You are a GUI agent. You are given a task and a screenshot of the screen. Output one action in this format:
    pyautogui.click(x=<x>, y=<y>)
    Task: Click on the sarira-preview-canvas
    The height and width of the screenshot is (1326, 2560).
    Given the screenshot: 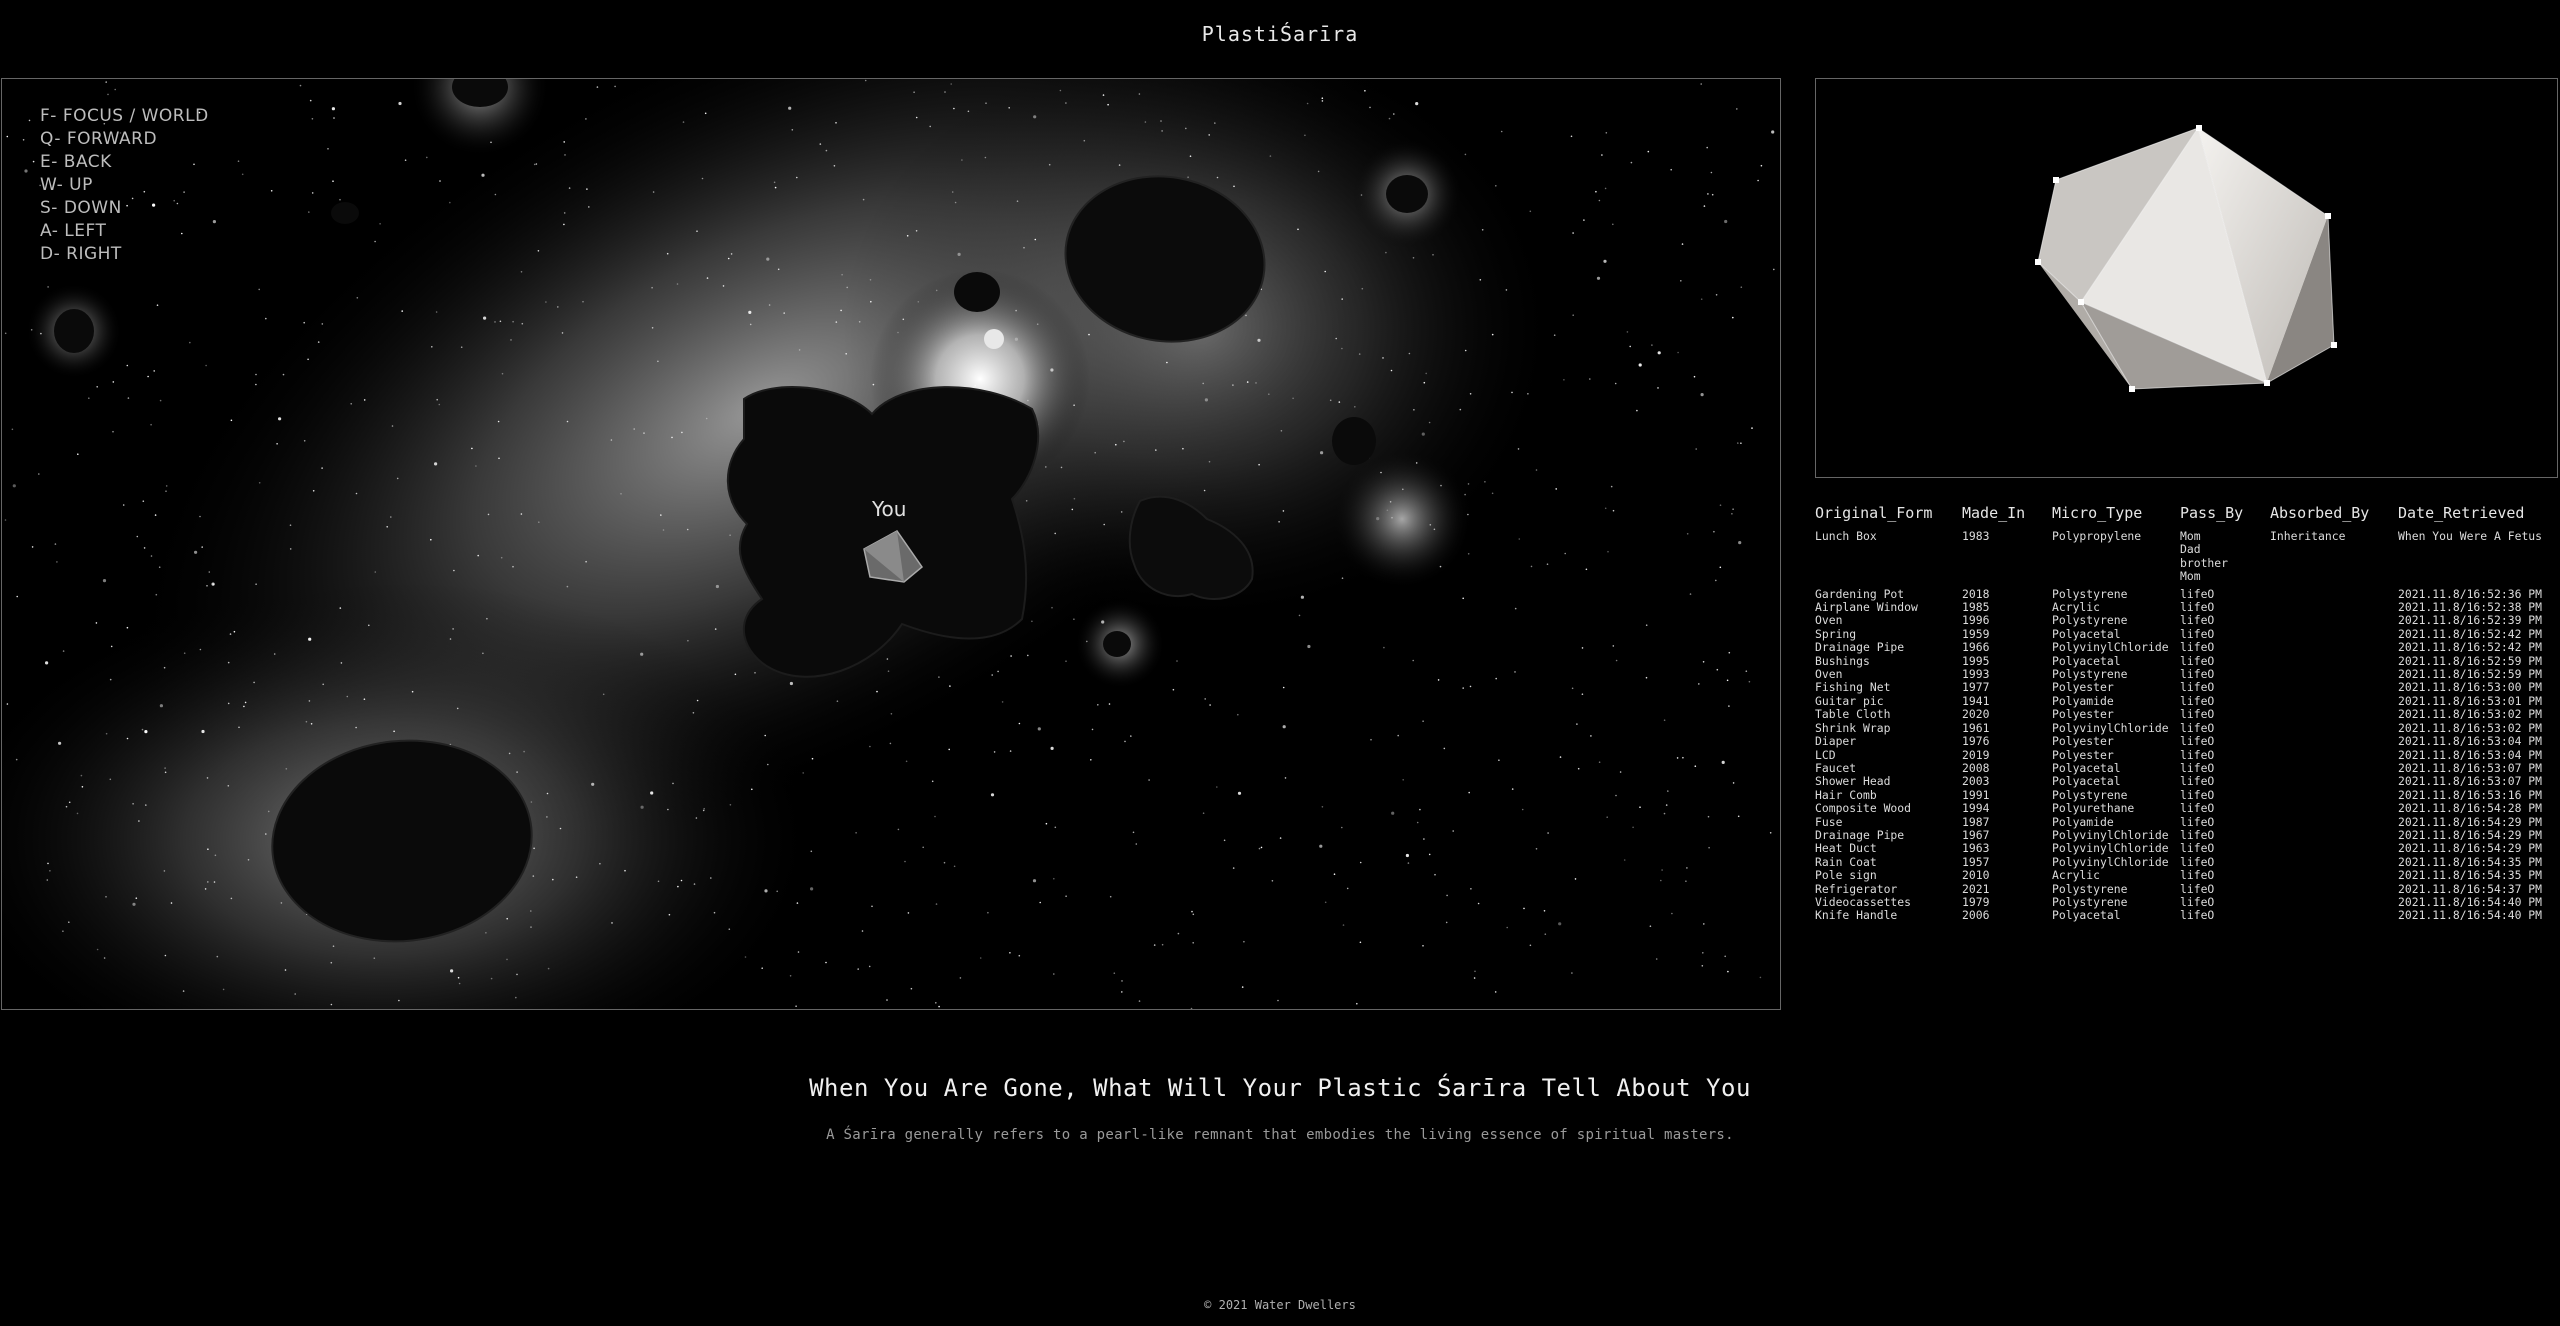 What is the action you would take?
    pyautogui.click(x=2186, y=278)
    